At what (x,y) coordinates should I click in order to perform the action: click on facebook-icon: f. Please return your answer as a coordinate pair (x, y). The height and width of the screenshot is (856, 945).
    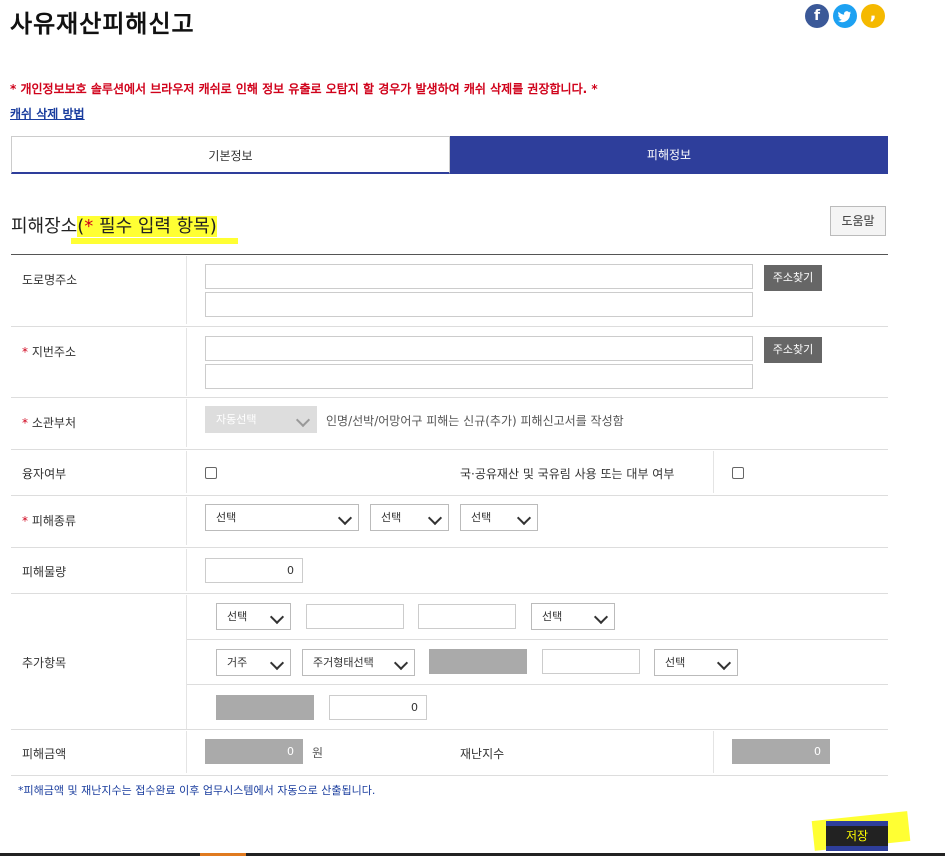
    Looking at the image, I should click on (817, 16).